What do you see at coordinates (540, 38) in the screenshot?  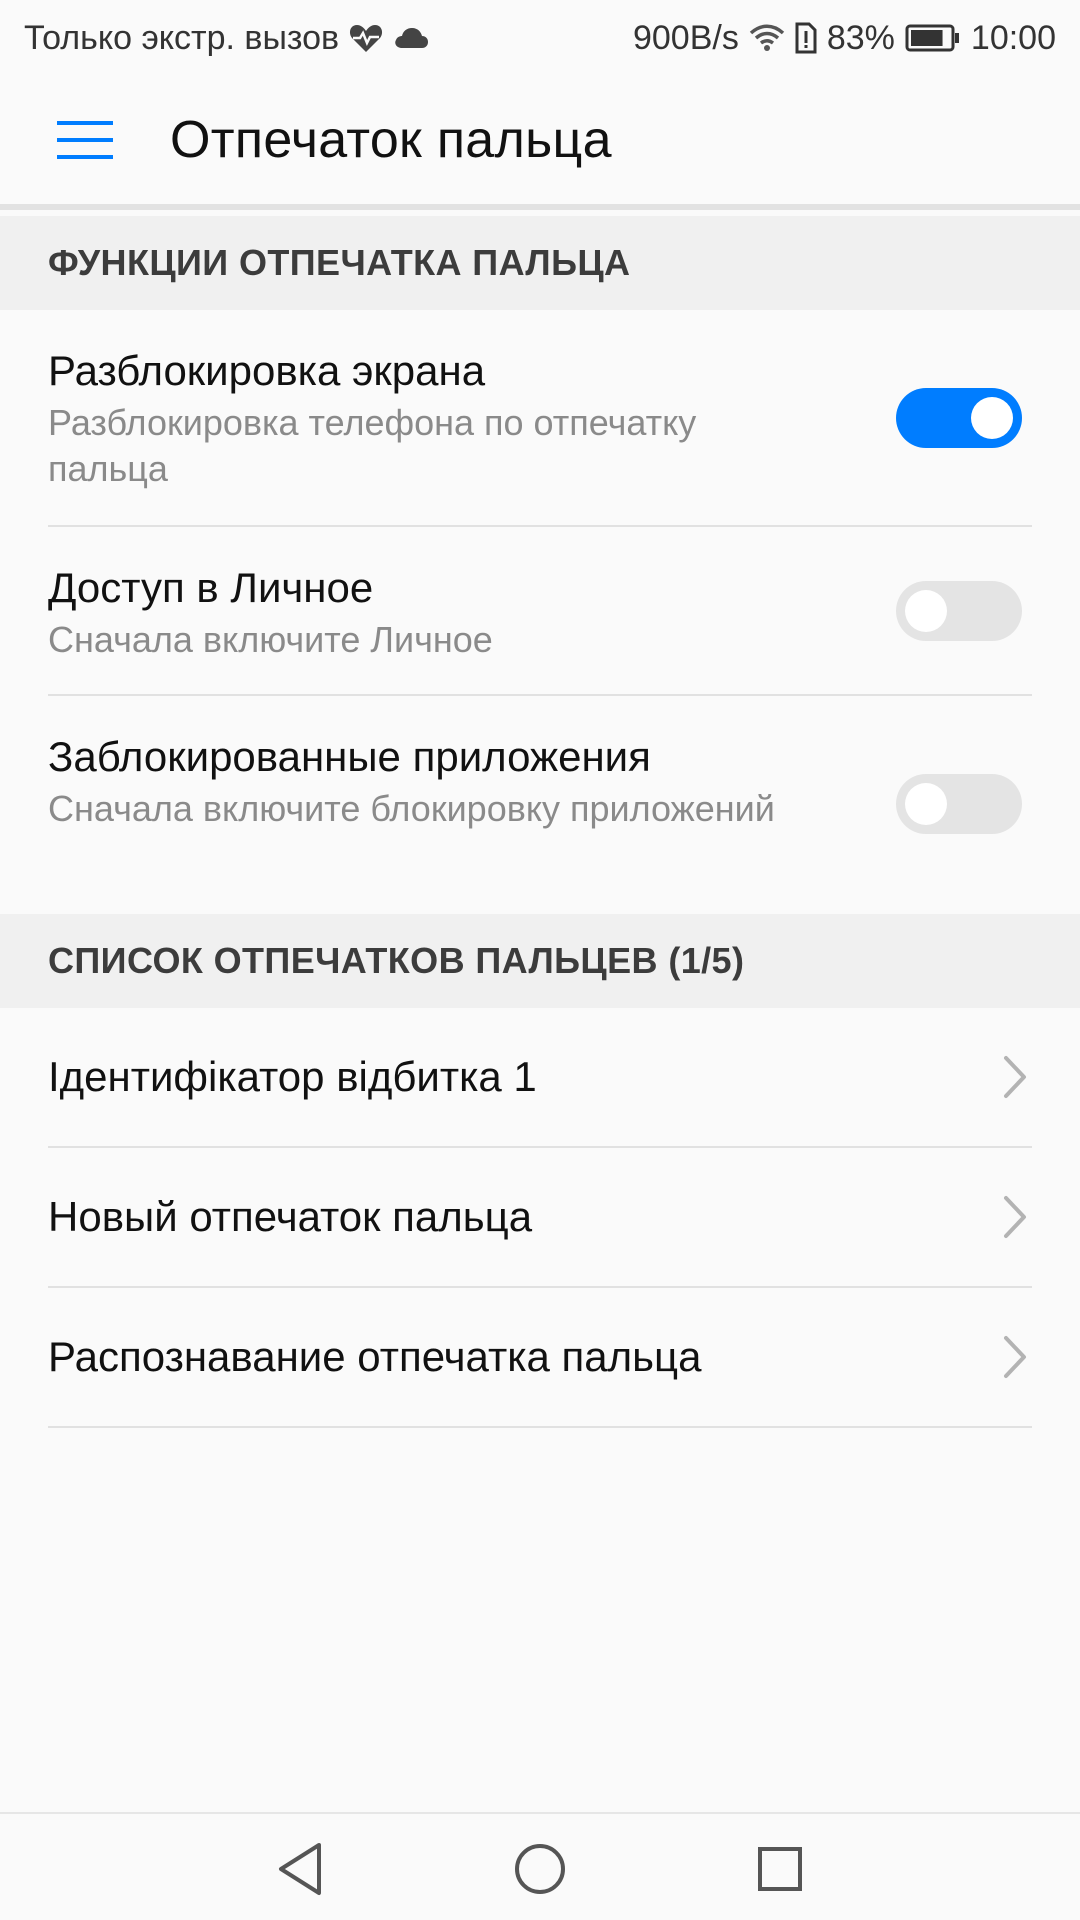 I see `status-bar: Только экстр. вызов 900B/s 83% 10:00` at bounding box center [540, 38].